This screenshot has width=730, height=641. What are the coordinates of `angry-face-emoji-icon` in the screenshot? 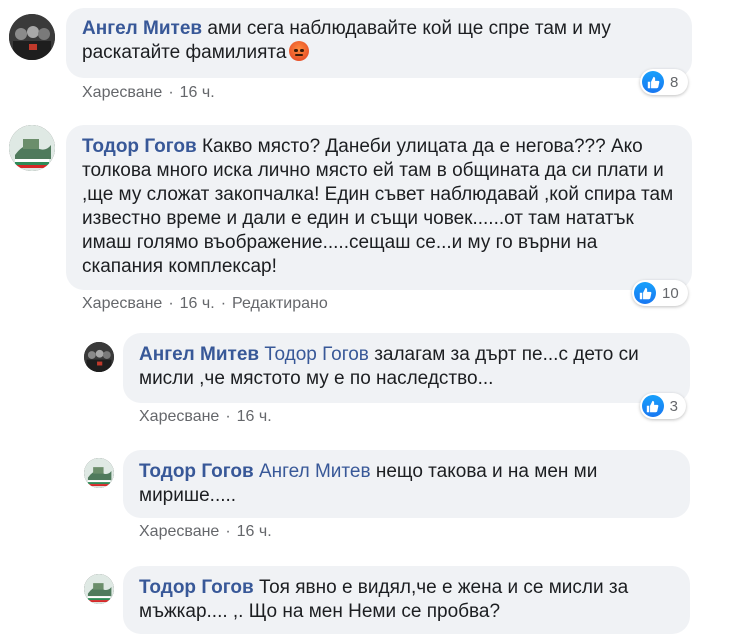 It's located at (299, 51).